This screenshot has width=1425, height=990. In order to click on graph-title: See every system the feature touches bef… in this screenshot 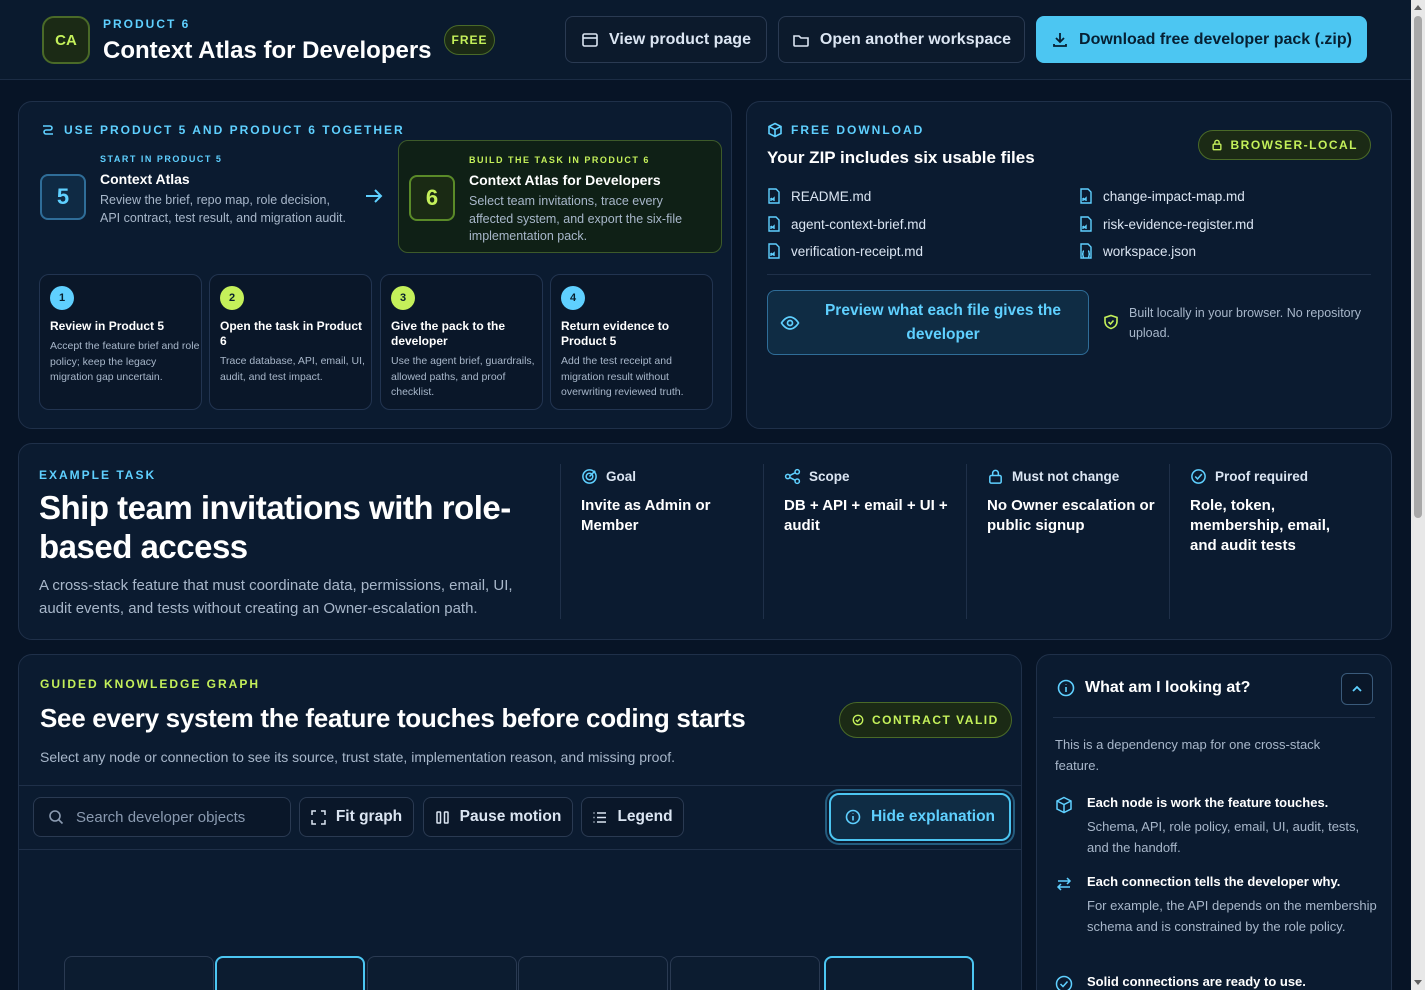, I will do `click(393, 718)`.